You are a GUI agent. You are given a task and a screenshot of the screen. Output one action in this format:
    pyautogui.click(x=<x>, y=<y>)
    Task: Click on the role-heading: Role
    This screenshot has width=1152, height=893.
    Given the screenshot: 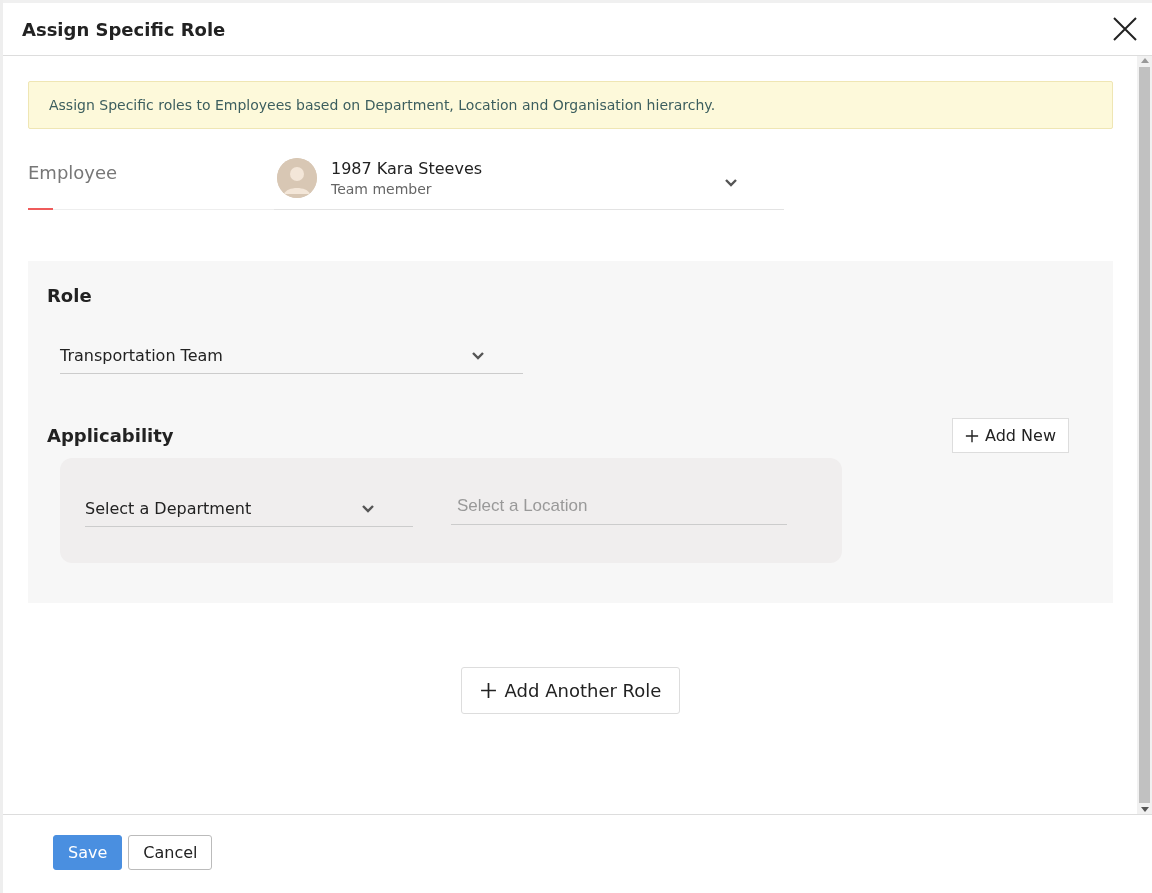 What is the action you would take?
    pyautogui.click(x=70, y=295)
    